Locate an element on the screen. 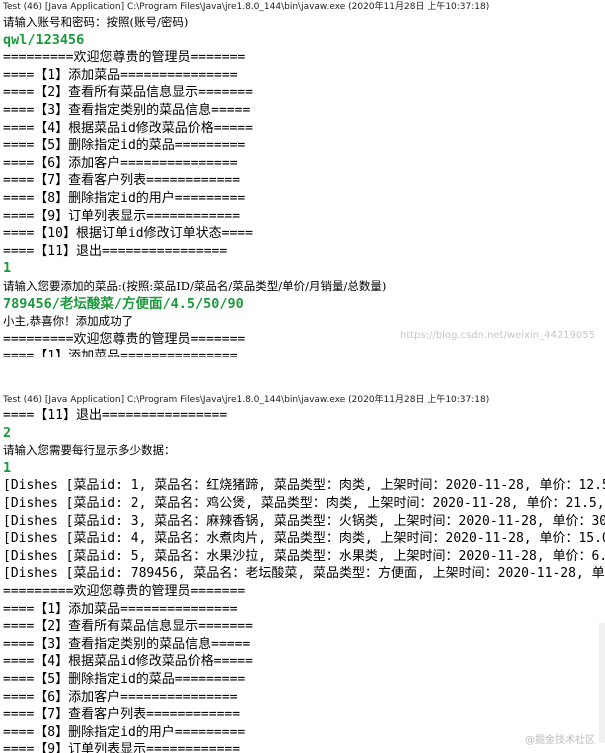 Image resolution: width=605 pixels, height=753 pixels. console-output-line: 请输入您要添加的菜品:(按照:菜品ID/菜品名/菜品类型/单价/月销量/总数量) is located at coordinates (195, 285).